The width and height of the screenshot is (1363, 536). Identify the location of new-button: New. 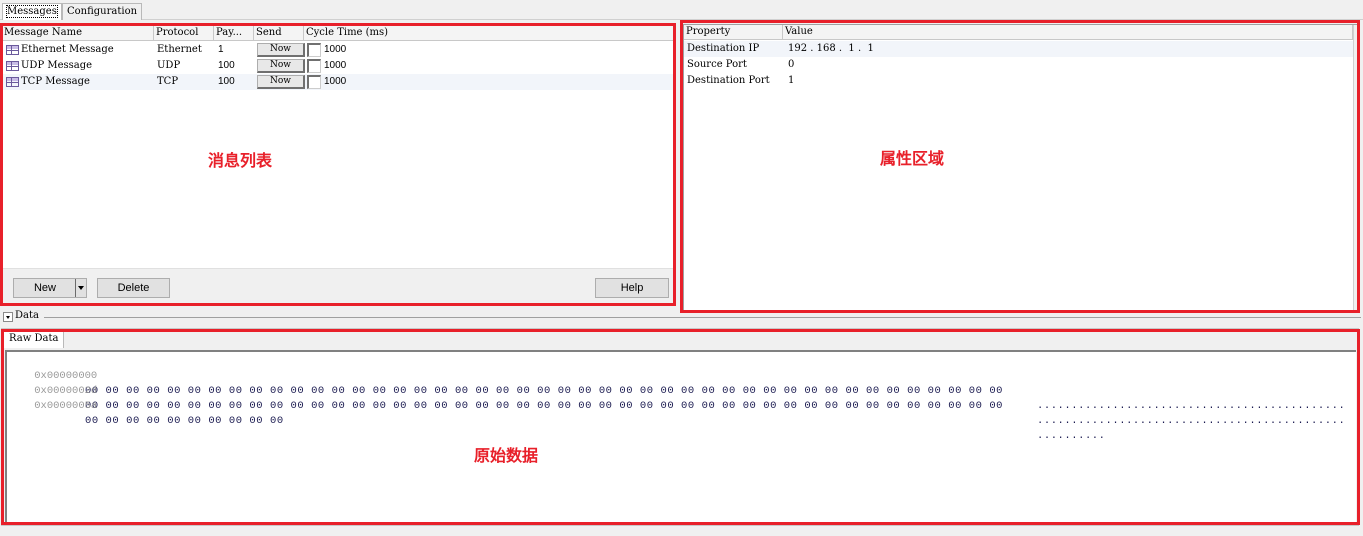
(50, 288).